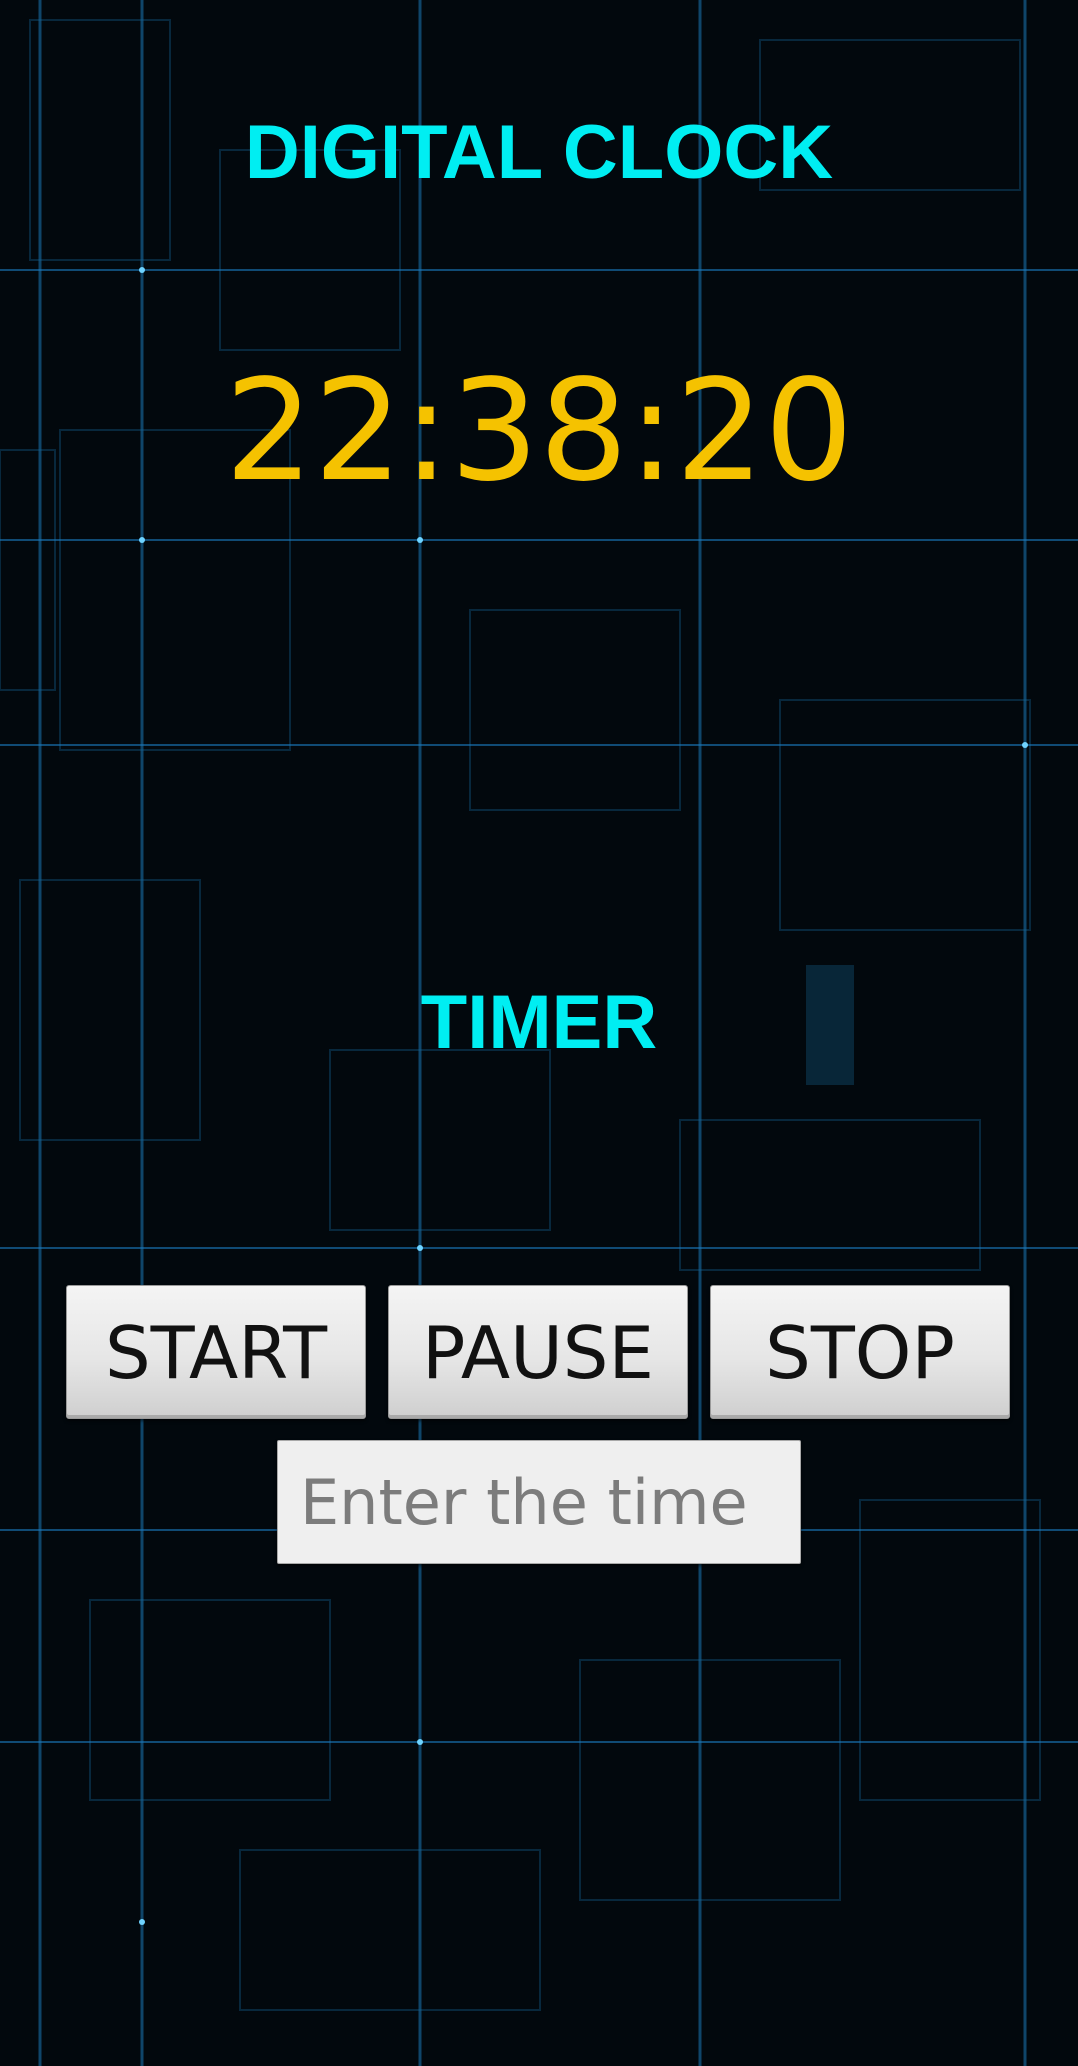  I want to click on clock-time-display: 22:38:20, so click(539, 431).